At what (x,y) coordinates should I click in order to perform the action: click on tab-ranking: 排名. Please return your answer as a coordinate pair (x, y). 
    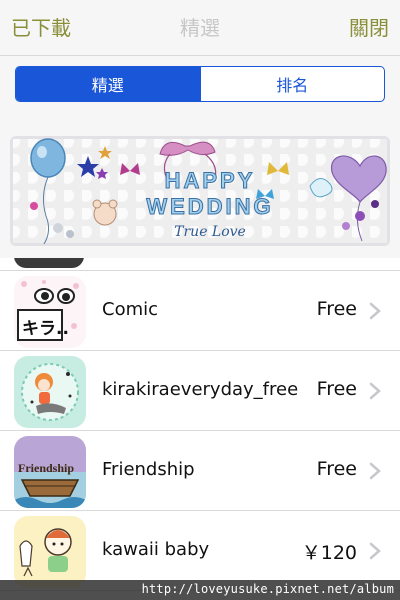
    Looking at the image, I should click on (292, 84).